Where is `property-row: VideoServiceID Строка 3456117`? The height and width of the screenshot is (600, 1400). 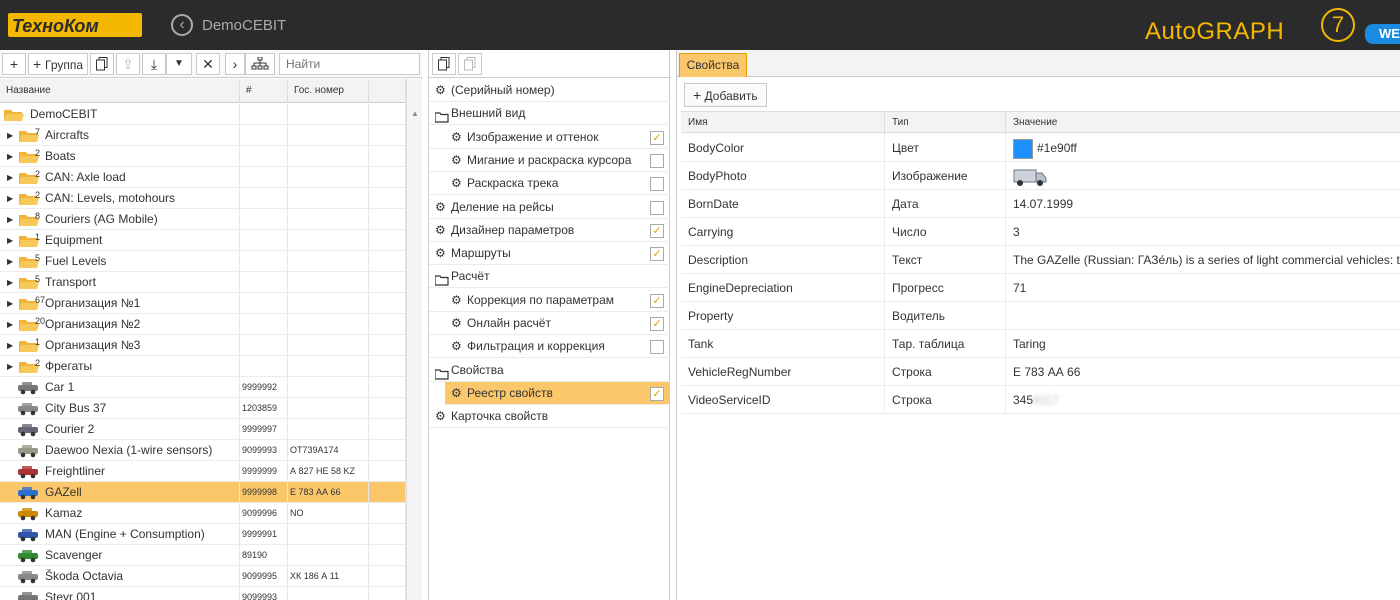 property-row: VideoServiceID Строка 3456117 is located at coordinates (1040, 400).